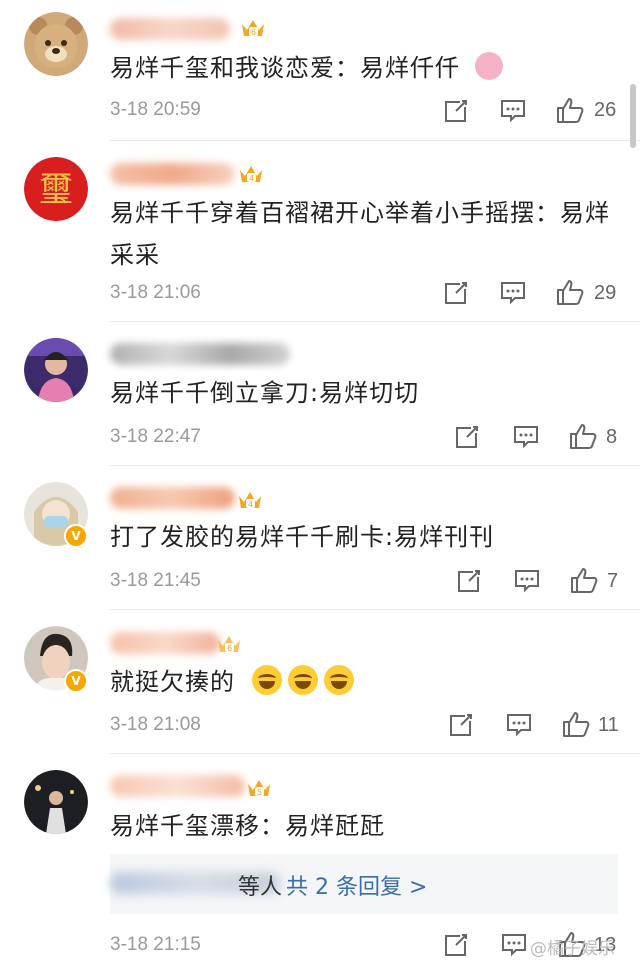  I want to click on svg-text: 璽, so click(56, 190).